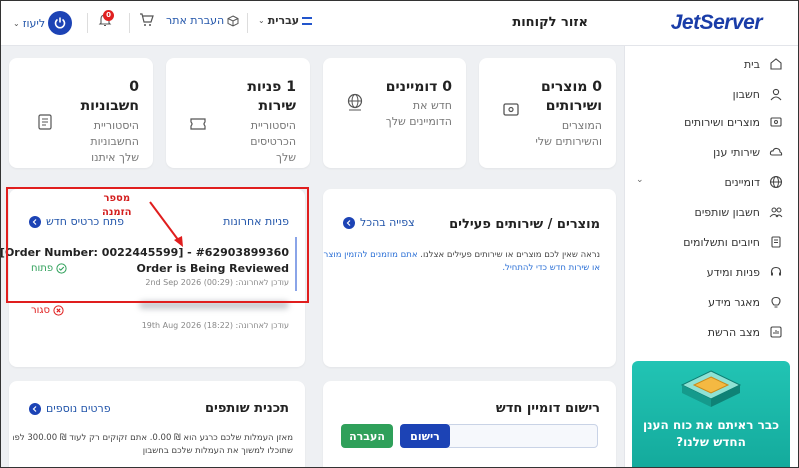 The image size is (799, 468). I want to click on stat-desc-line: הכרטיסים, so click(273, 141).